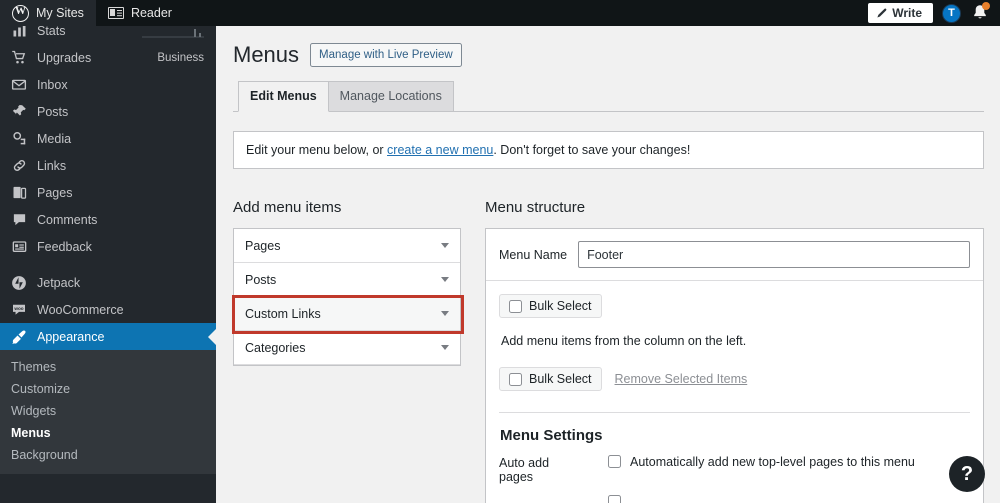  What do you see at coordinates (263, 245) in the screenshot?
I see `accordion-label: Pages` at bounding box center [263, 245].